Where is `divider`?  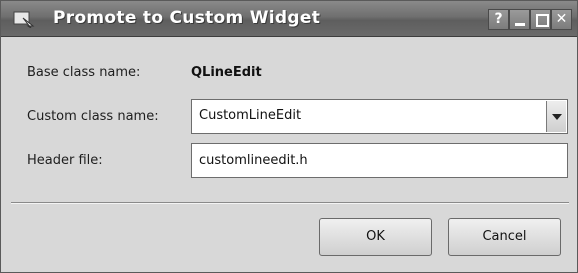
divider is located at coordinates (290, 203).